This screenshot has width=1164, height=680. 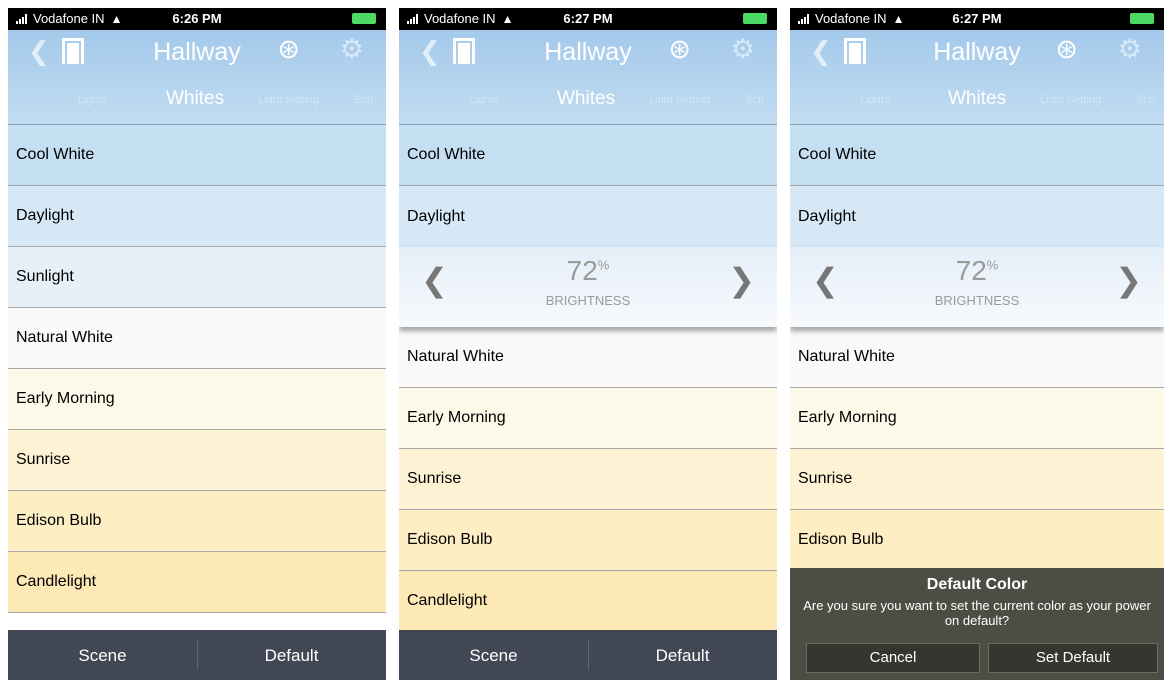 I want to click on cancel-button: Cancel, so click(x=893, y=658).